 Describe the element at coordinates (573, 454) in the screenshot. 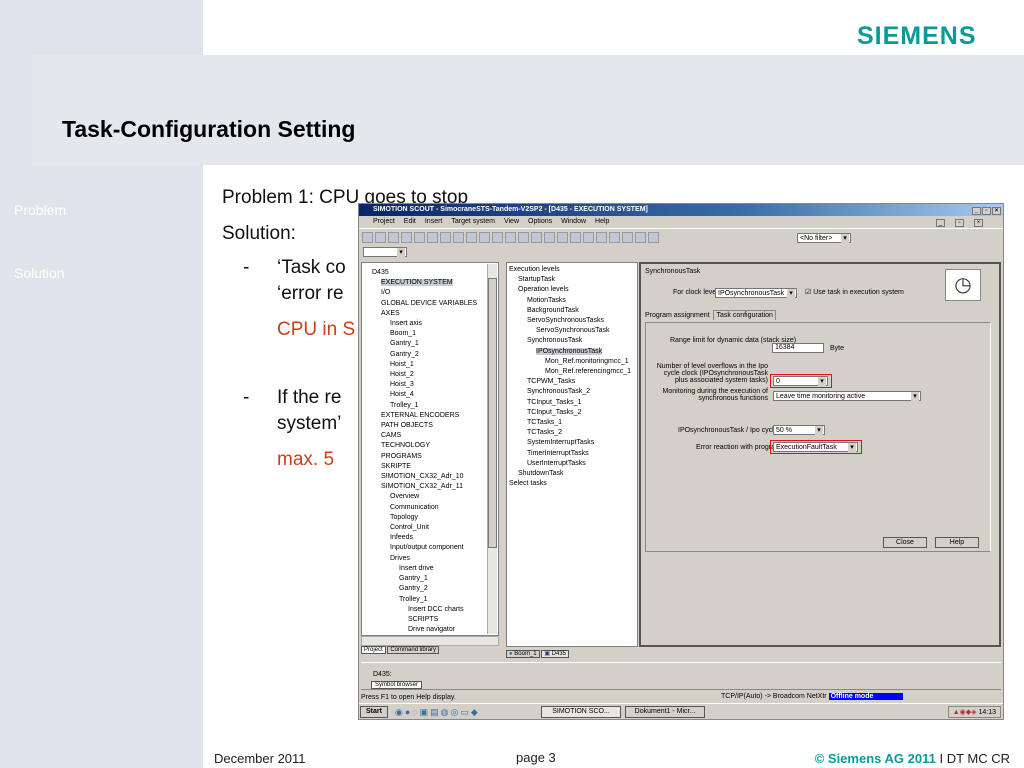

I see `tree-item: TimerInterruptTasks` at that location.